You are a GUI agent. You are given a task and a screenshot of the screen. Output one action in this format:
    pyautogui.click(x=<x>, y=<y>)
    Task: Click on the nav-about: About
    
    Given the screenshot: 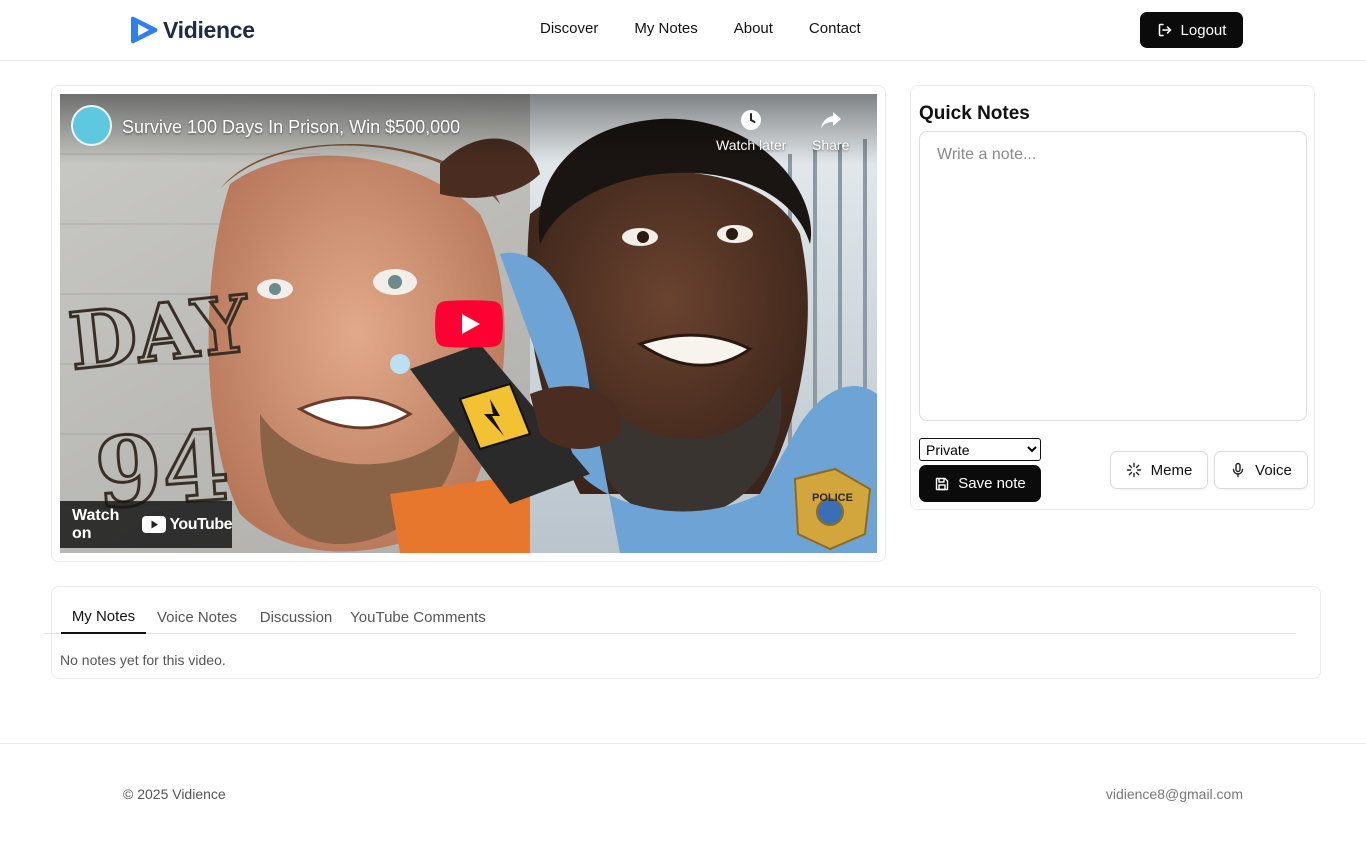 What is the action you would take?
    pyautogui.click(x=753, y=28)
    